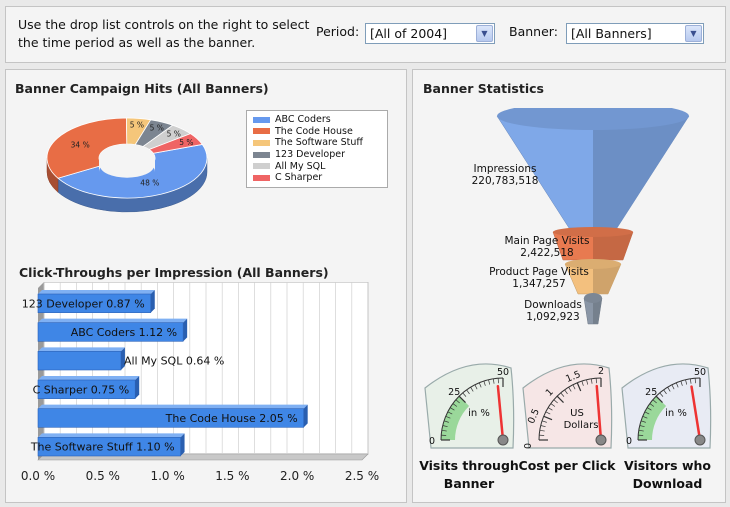 The width and height of the screenshot is (730, 507). I want to click on bar-label: 123 Developer 0.87 %, so click(83, 303).